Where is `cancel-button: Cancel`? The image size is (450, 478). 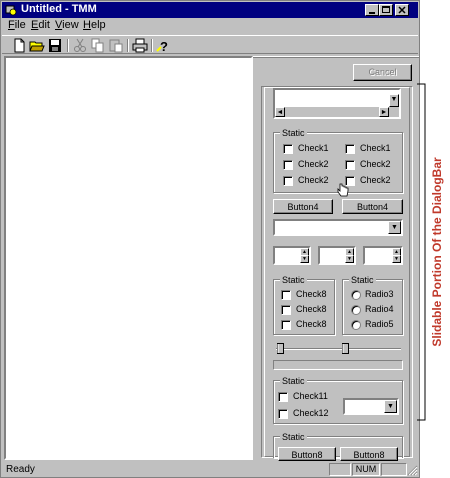 cancel-button: Cancel is located at coordinates (382, 72).